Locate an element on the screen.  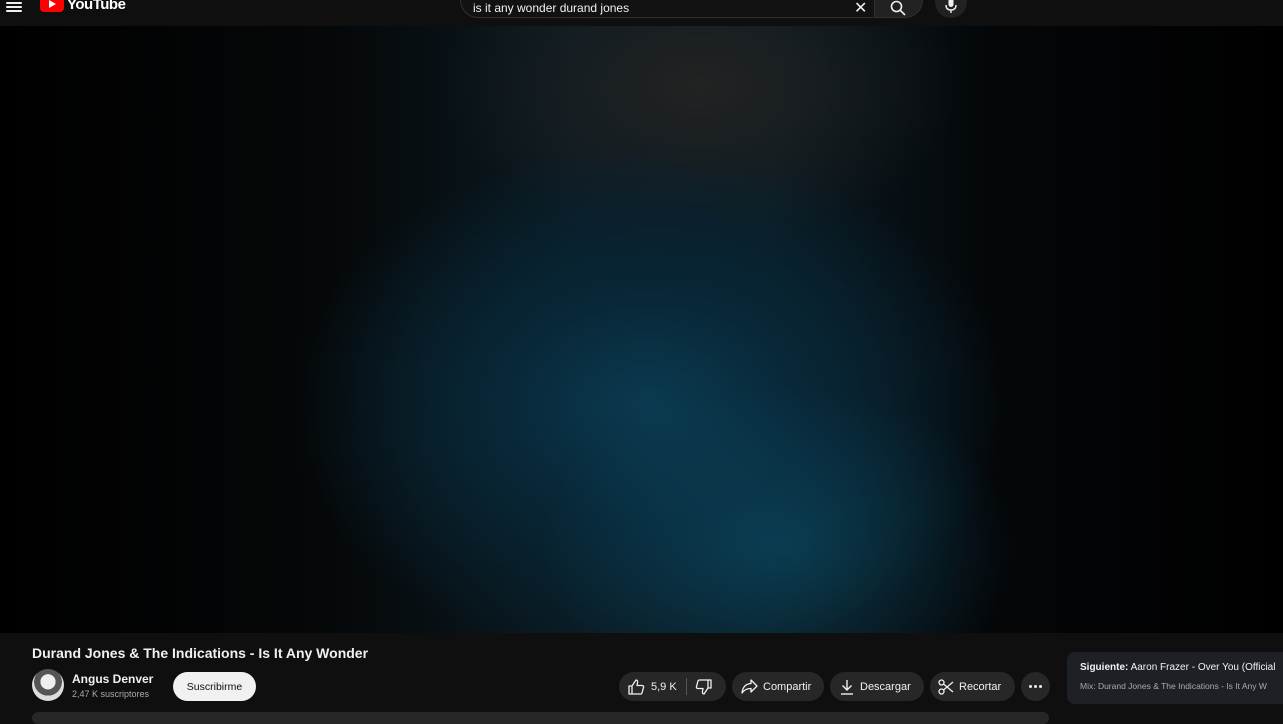
scissors-icon is located at coordinates (946, 686).